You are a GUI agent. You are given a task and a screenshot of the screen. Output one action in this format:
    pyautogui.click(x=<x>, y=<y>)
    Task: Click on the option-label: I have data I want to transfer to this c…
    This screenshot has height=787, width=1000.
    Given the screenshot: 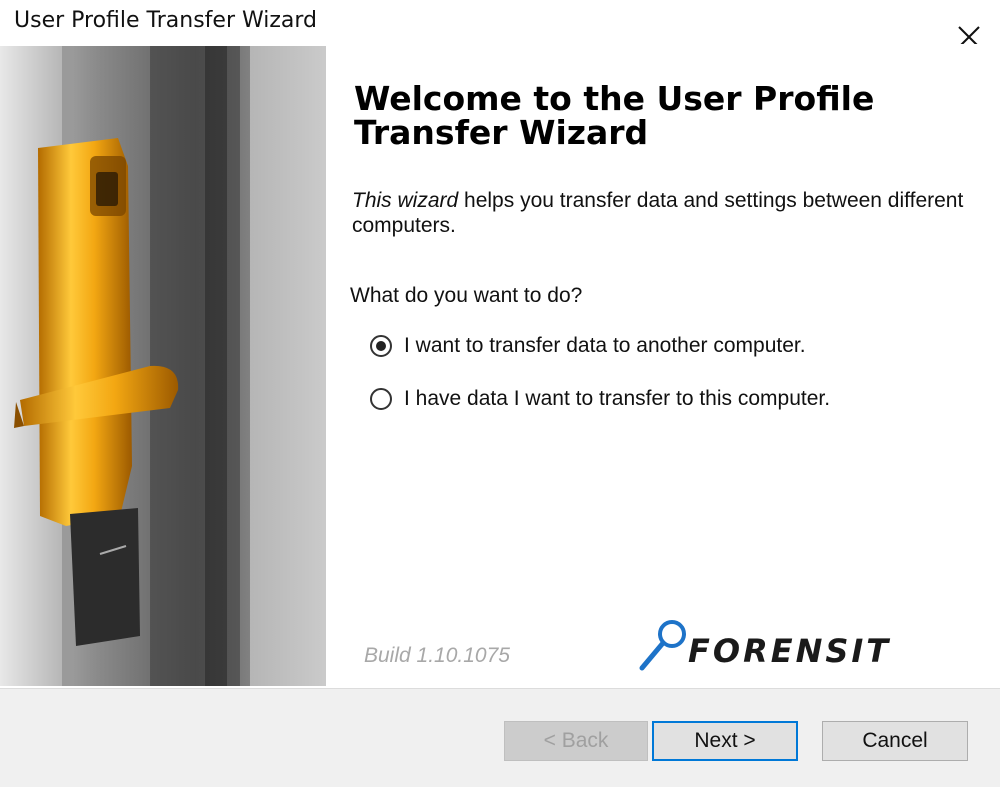 What is the action you would take?
    pyautogui.click(x=617, y=398)
    